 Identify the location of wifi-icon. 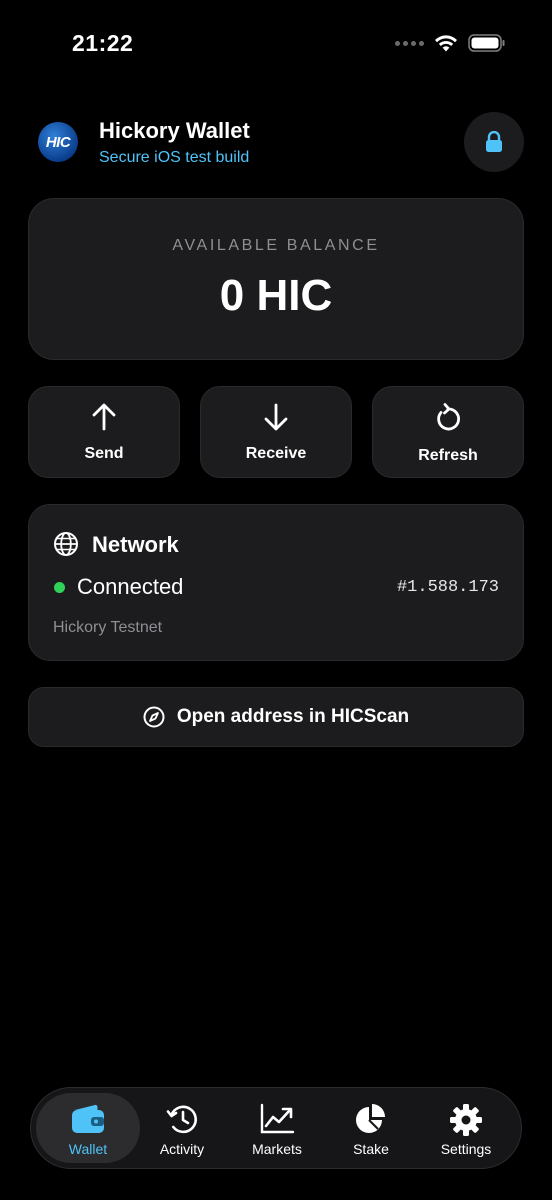
(446, 43).